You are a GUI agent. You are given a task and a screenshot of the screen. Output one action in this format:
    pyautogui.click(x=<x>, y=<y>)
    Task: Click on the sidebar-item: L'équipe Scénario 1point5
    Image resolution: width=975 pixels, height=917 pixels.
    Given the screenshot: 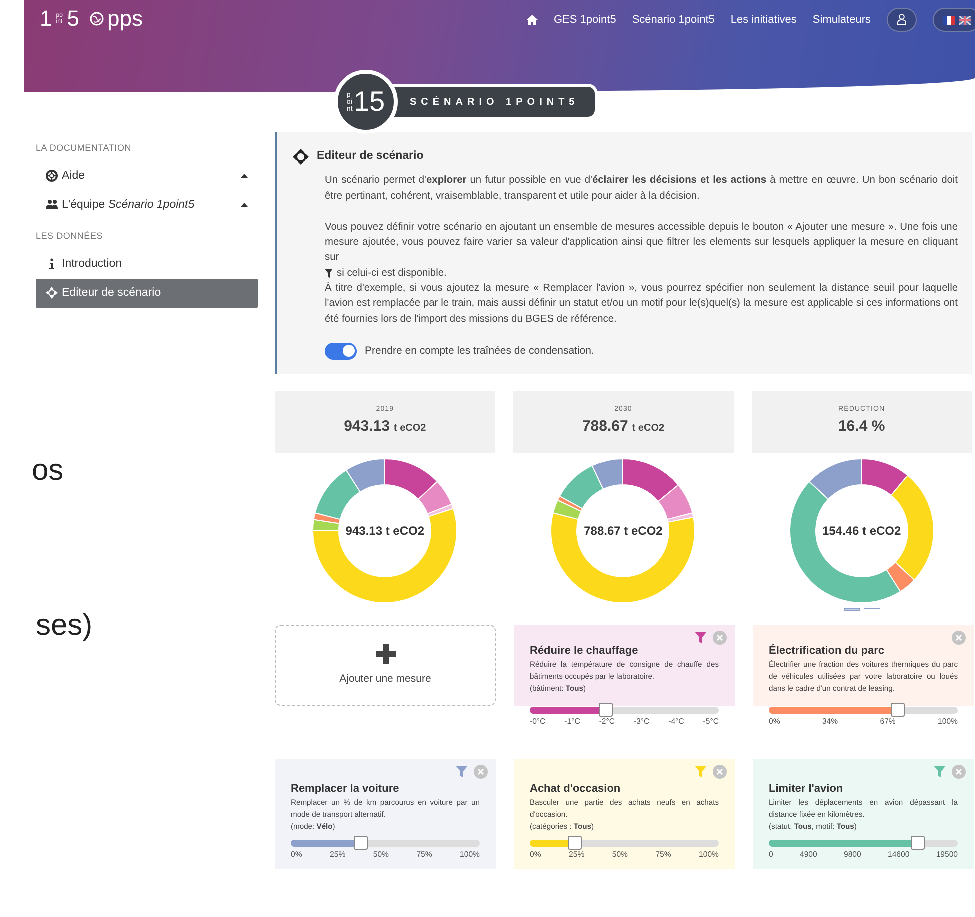 What is the action you would take?
    pyautogui.click(x=147, y=205)
    